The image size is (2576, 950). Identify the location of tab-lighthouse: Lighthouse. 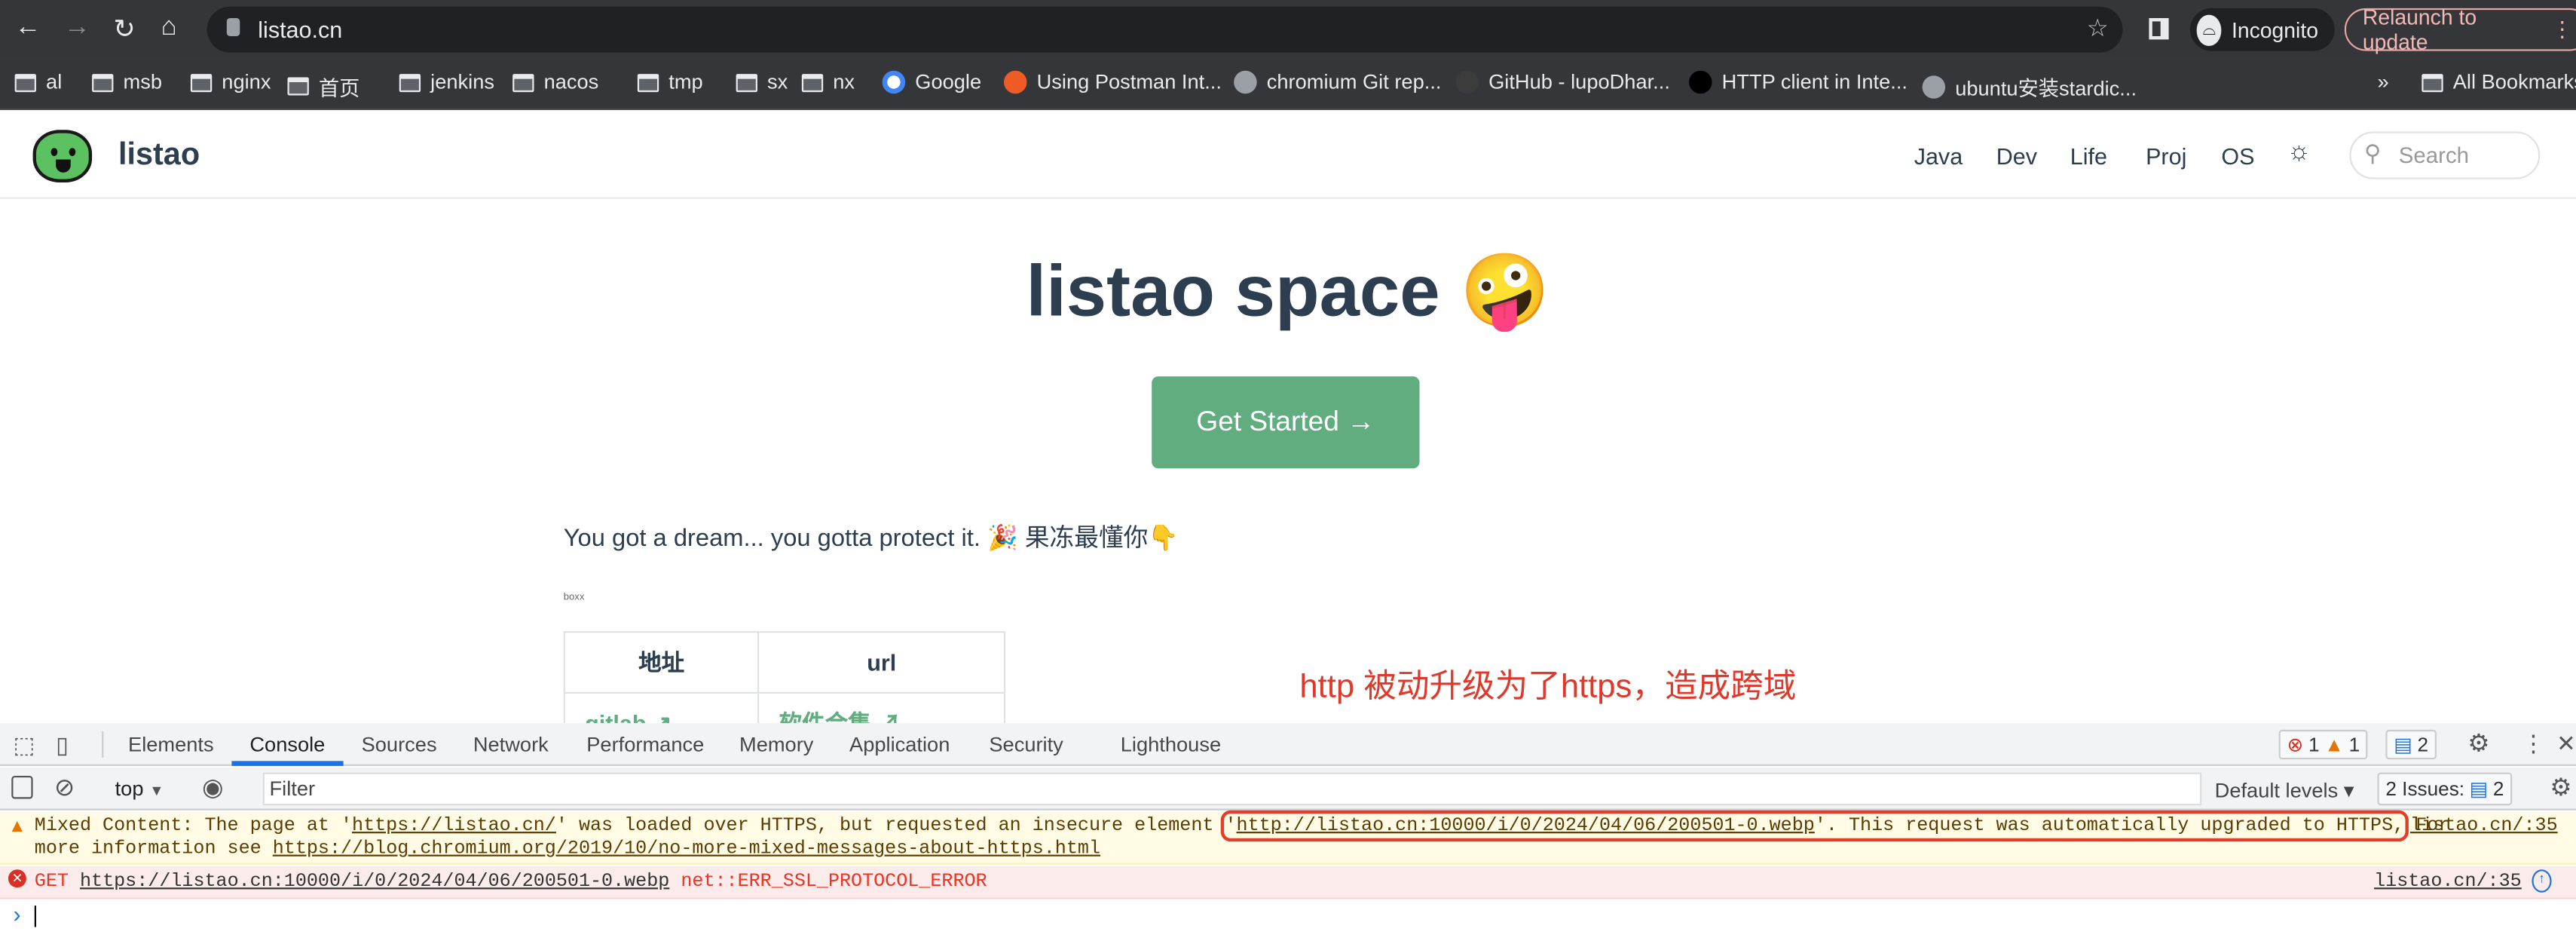
(1171, 744).